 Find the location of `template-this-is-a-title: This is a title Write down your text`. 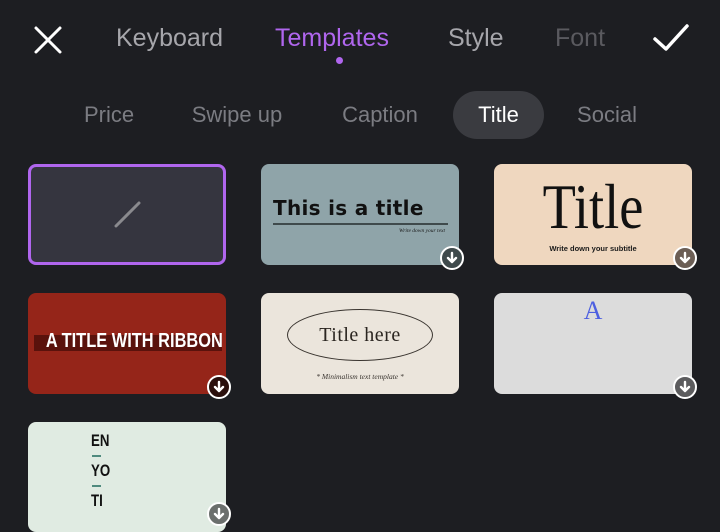

template-this-is-a-title: This is a title Write down your text is located at coordinates (360, 214).